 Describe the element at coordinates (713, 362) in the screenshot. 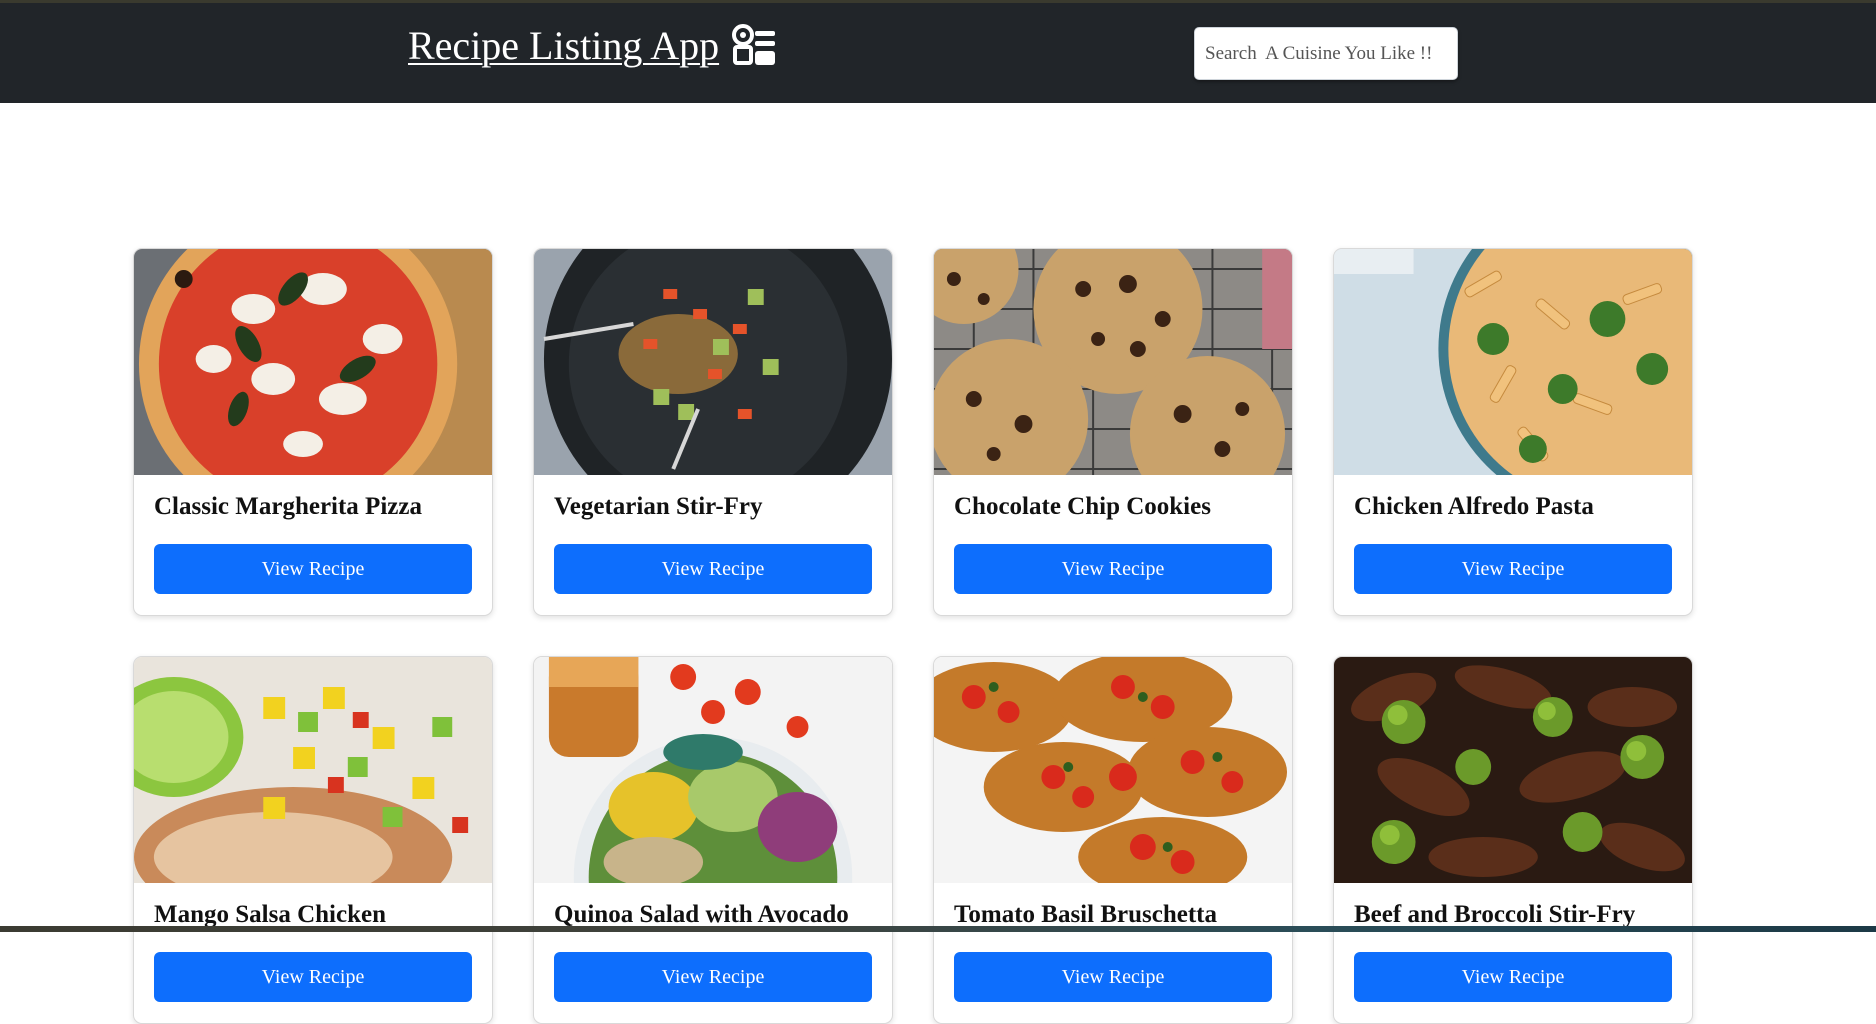

I see `stir-fry-image` at that location.